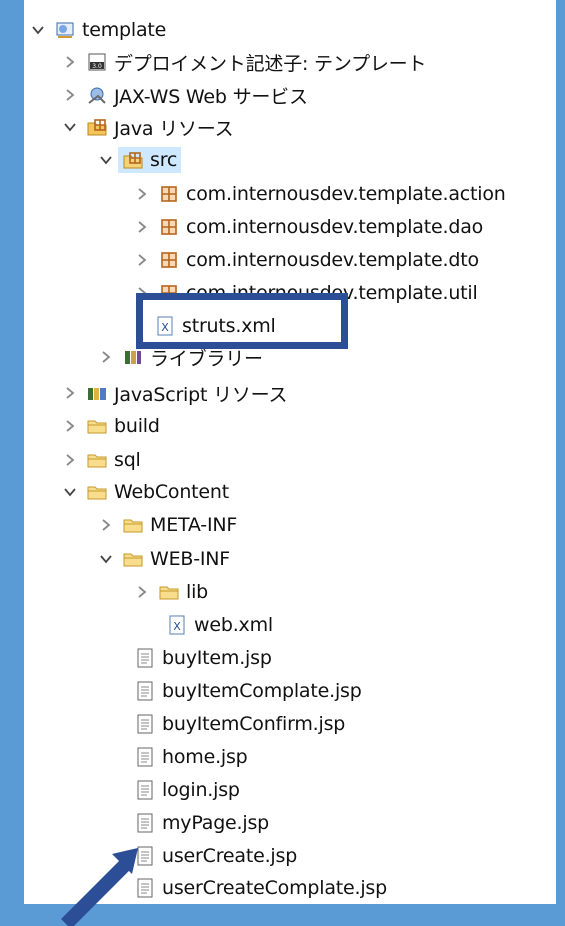 This screenshot has width=565, height=926. I want to click on tree-item-package-dto: com.internousdev.template.dto, so click(345, 260).